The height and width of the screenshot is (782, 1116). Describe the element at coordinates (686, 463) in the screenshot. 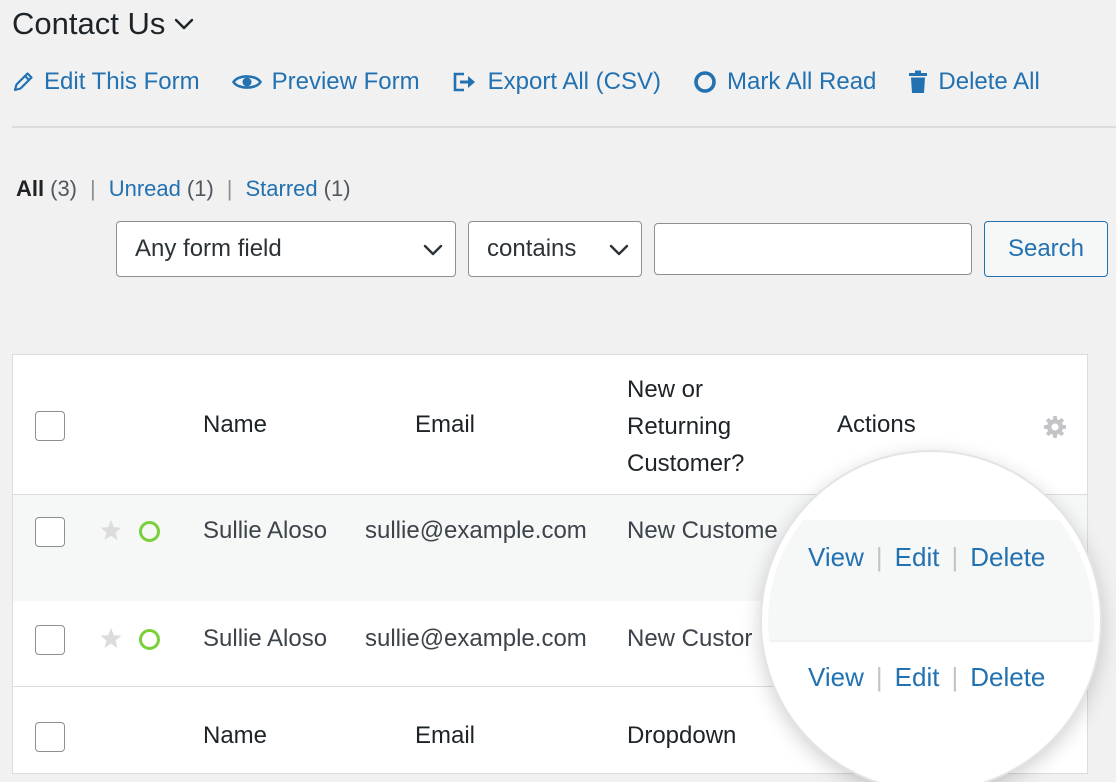

I see `column-customer-line: Customer?` at that location.